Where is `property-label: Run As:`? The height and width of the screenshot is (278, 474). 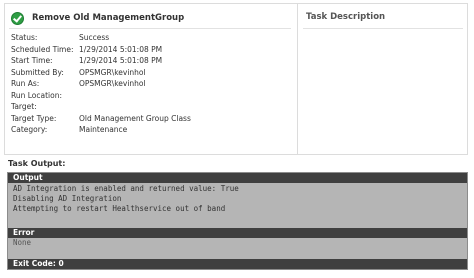 property-label: Run As: is located at coordinates (25, 83).